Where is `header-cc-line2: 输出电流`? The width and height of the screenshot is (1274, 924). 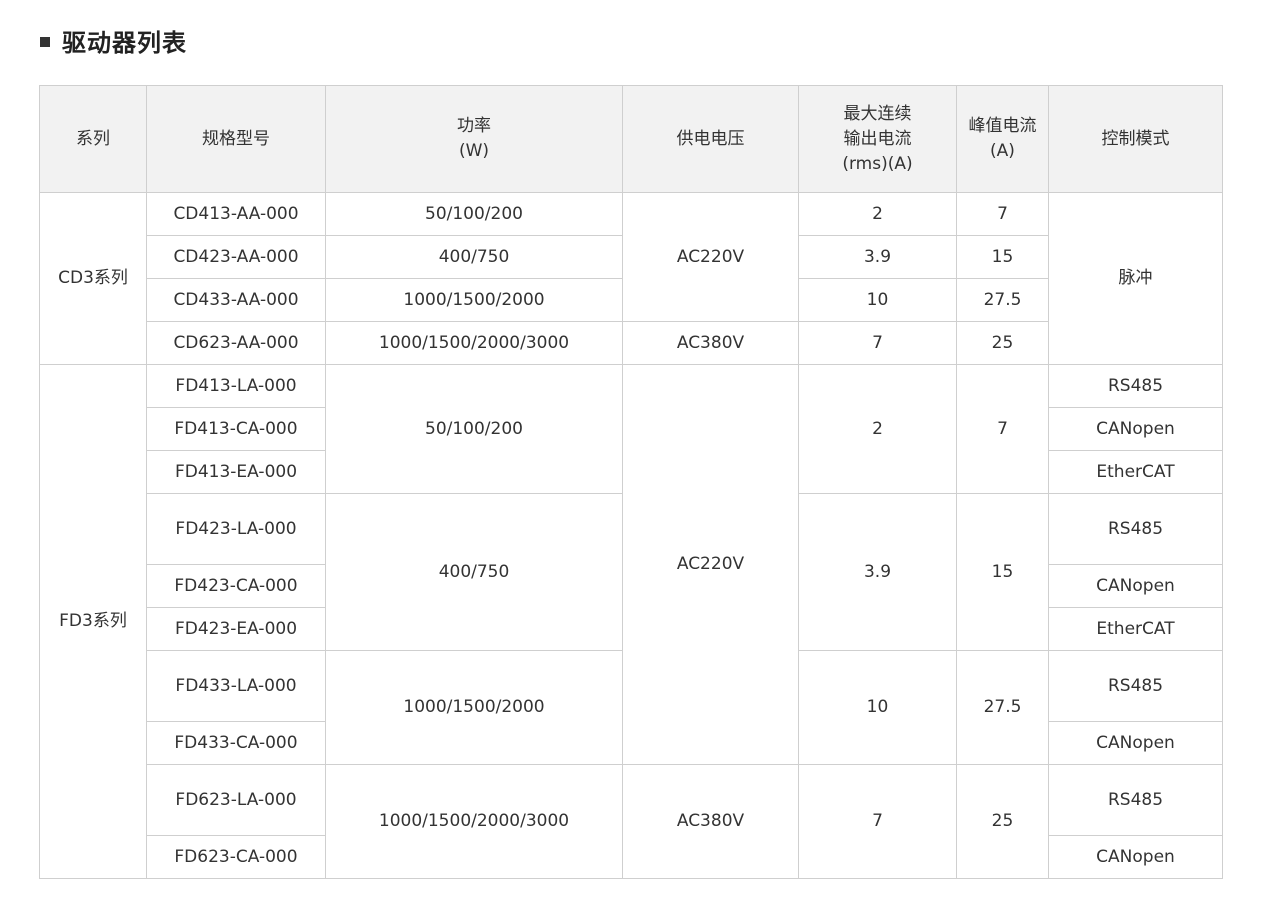
header-cc-line2: 输出电流 is located at coordinates (877, 138).